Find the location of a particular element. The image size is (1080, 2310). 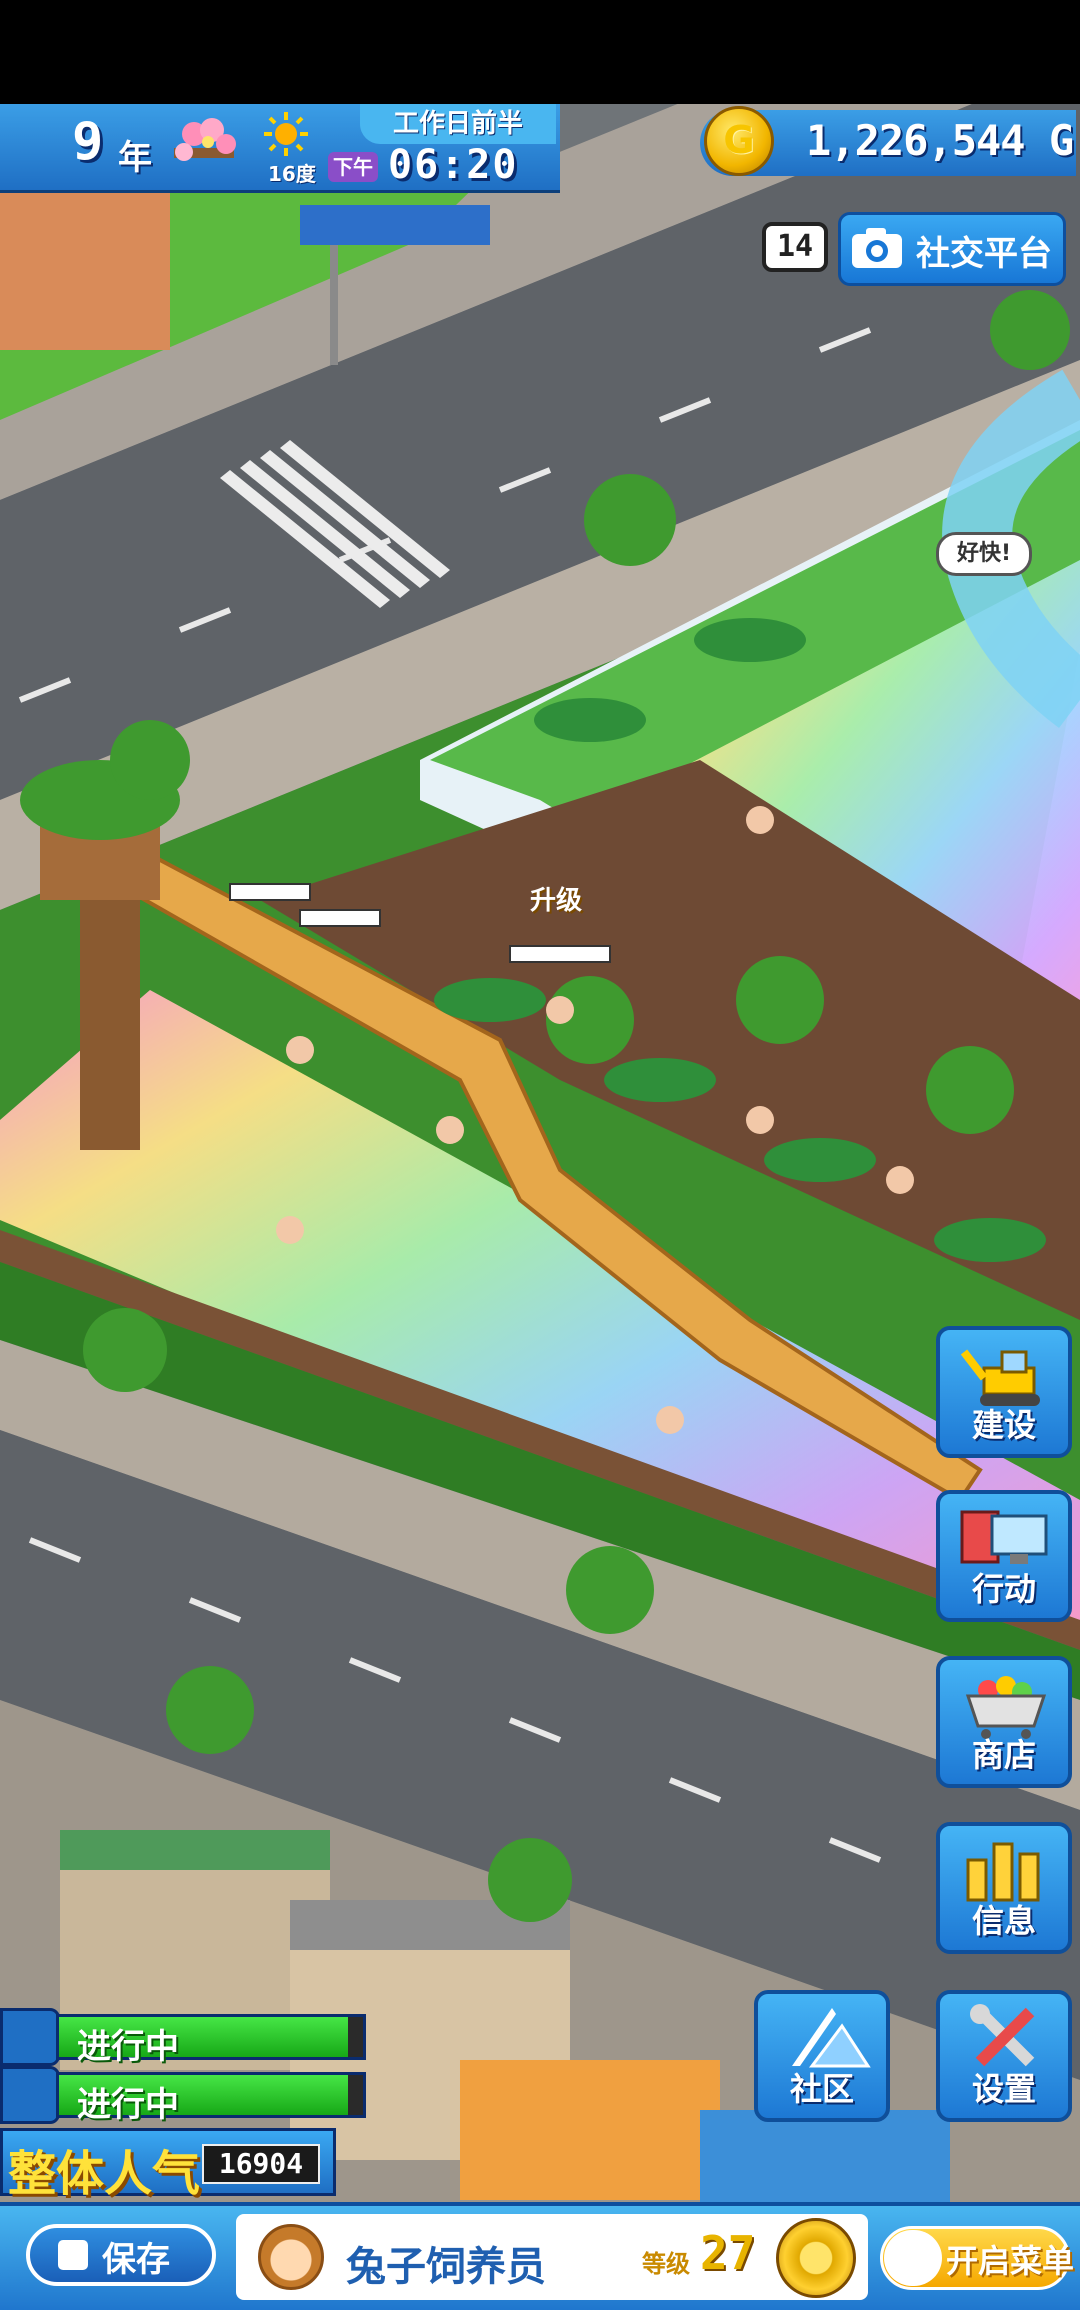

player-title: 兔子饲养员 is located at coordinates (446, 2267).